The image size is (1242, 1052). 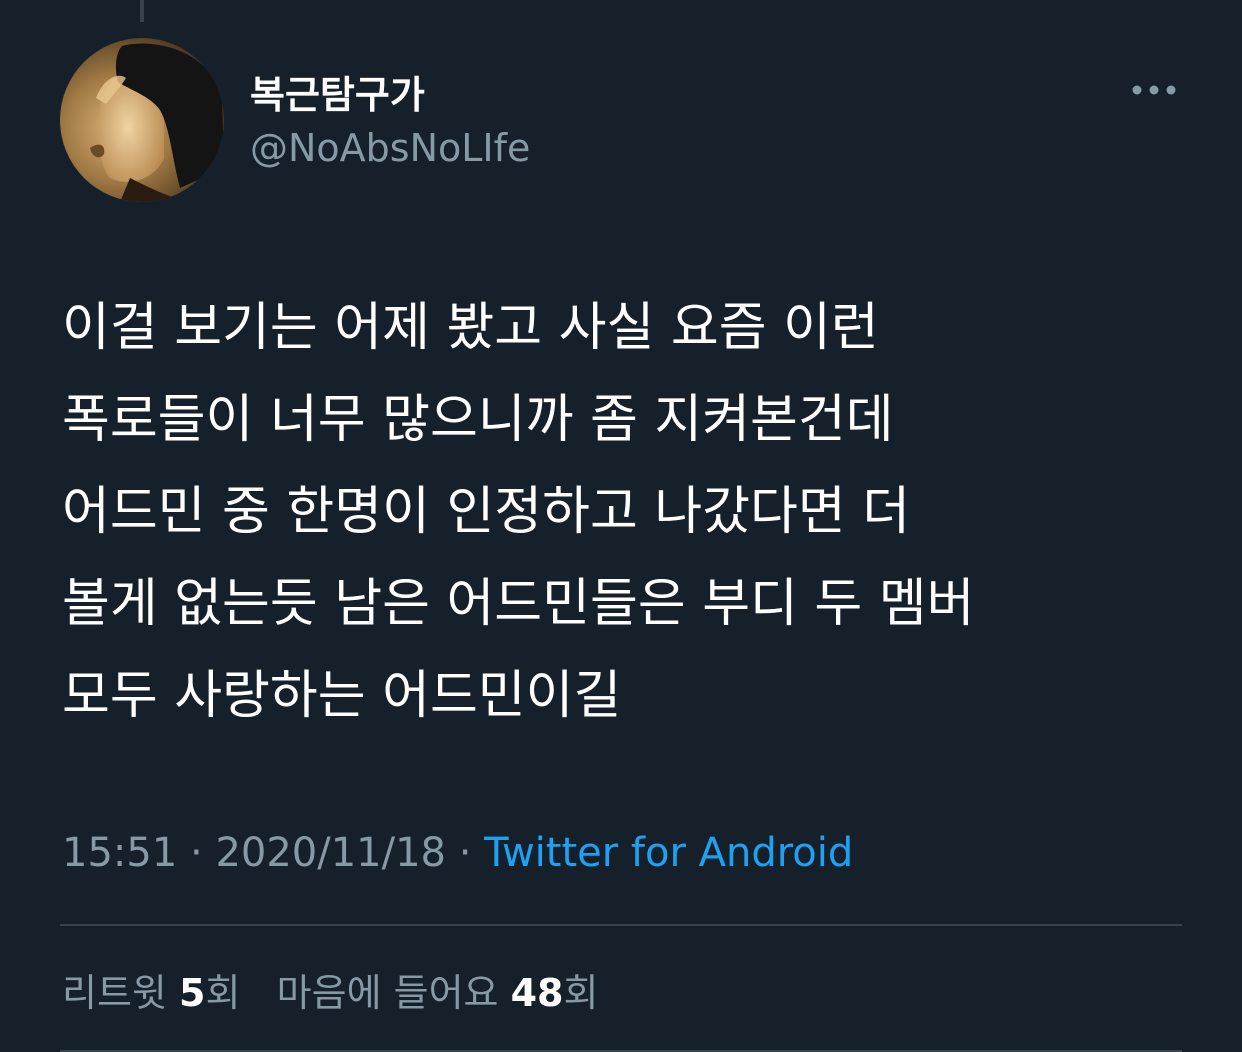 What do you see at coordinates (518, 604) in the screenshot?
I see `tweet-text-line: 볼게 없는듯 남은 어드민들은 부디 두 멤버` at bounding box center [518, 604].